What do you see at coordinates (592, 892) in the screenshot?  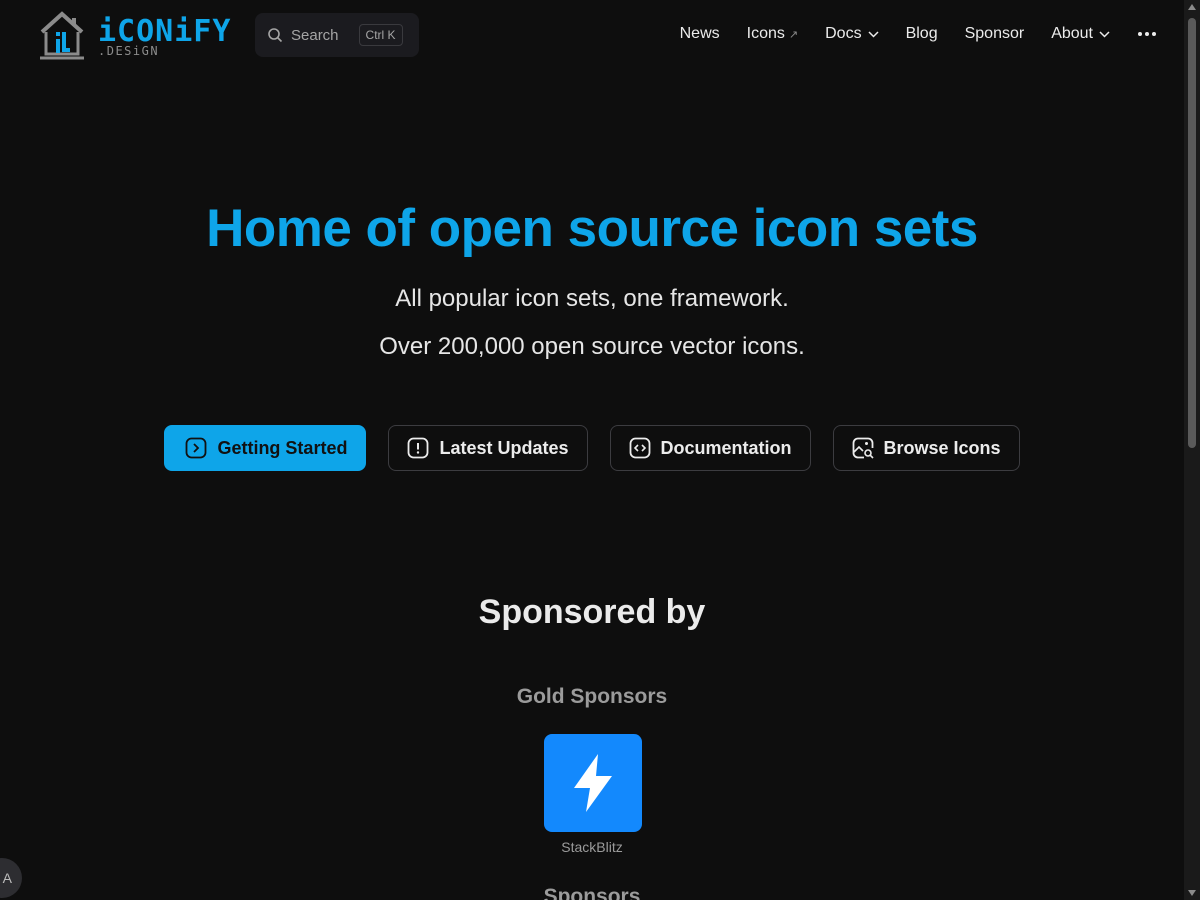 I see `sponsors-heading: Sponsors` at bounding box center [592, 892].